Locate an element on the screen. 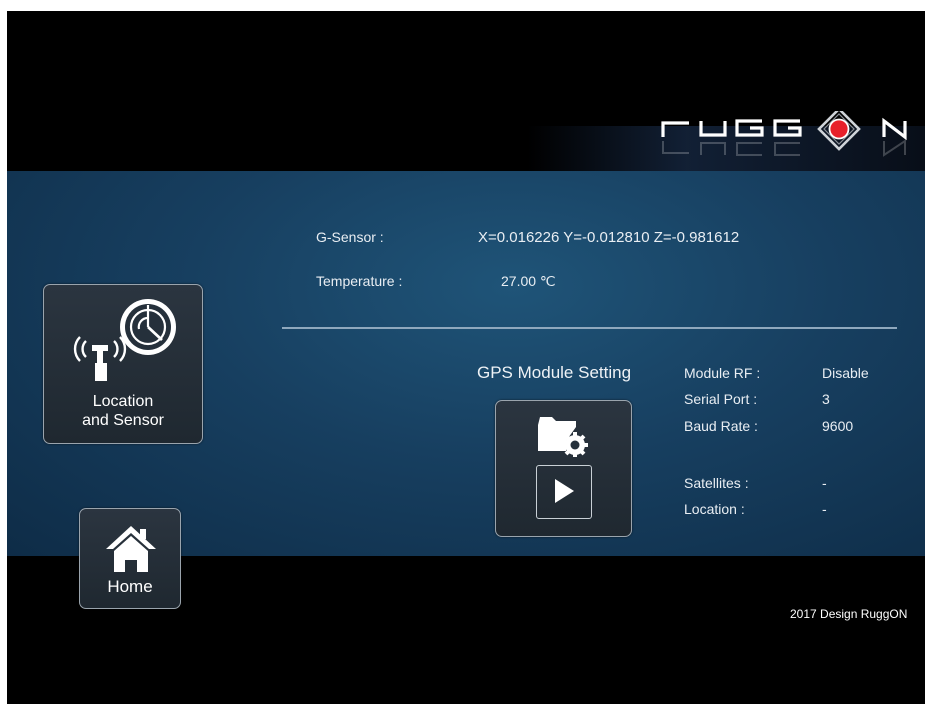  play-icon is located at coordinates (564, 491).